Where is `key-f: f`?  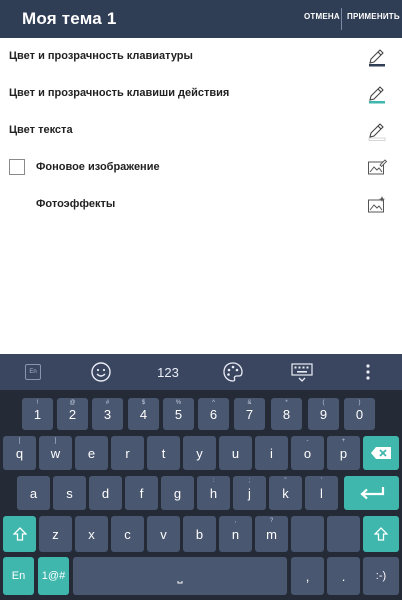 key-f: f is located at coordinates (141, 493).